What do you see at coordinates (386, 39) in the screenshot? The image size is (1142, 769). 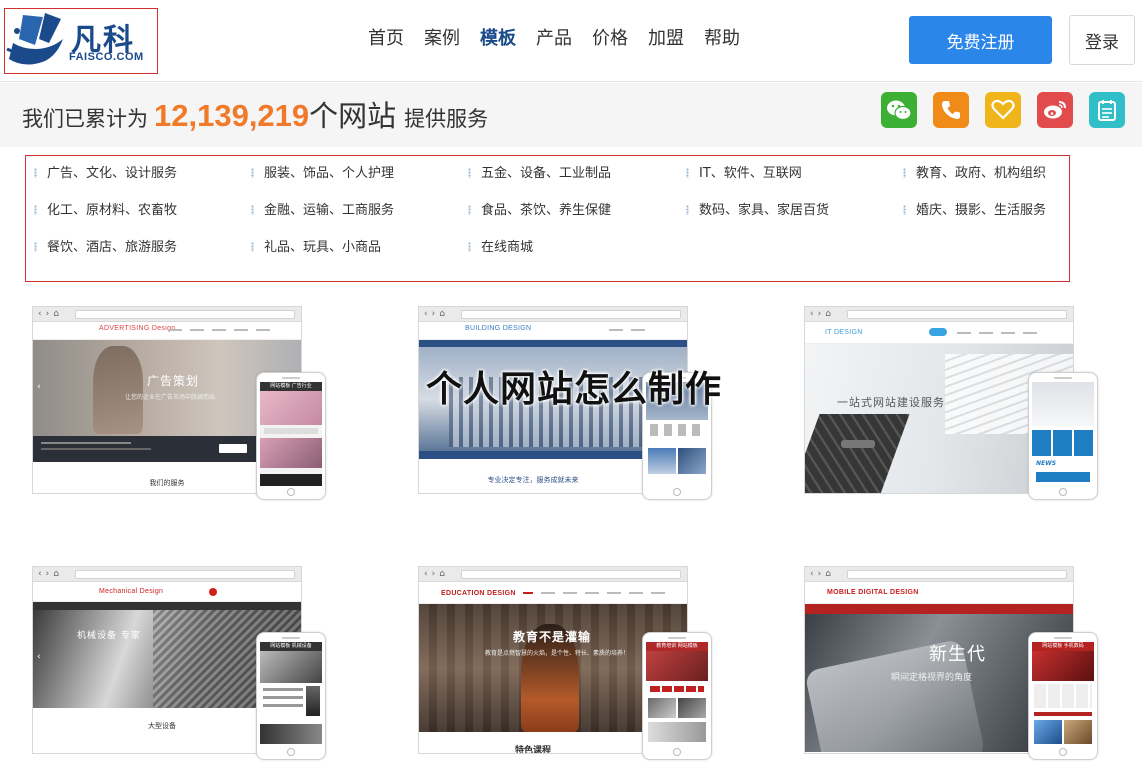 I see `nav-home: 首页` at bounding box center [386, 39].